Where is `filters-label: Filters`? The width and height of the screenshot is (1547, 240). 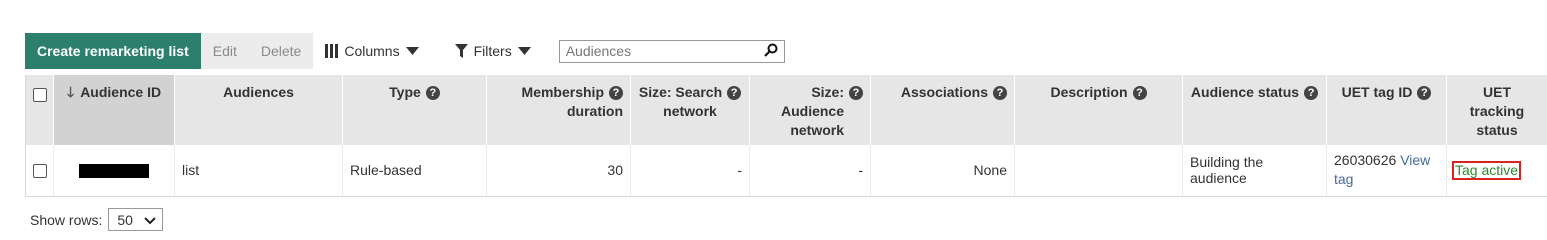
filters-label: Filters is located at coordinates (492, 51).